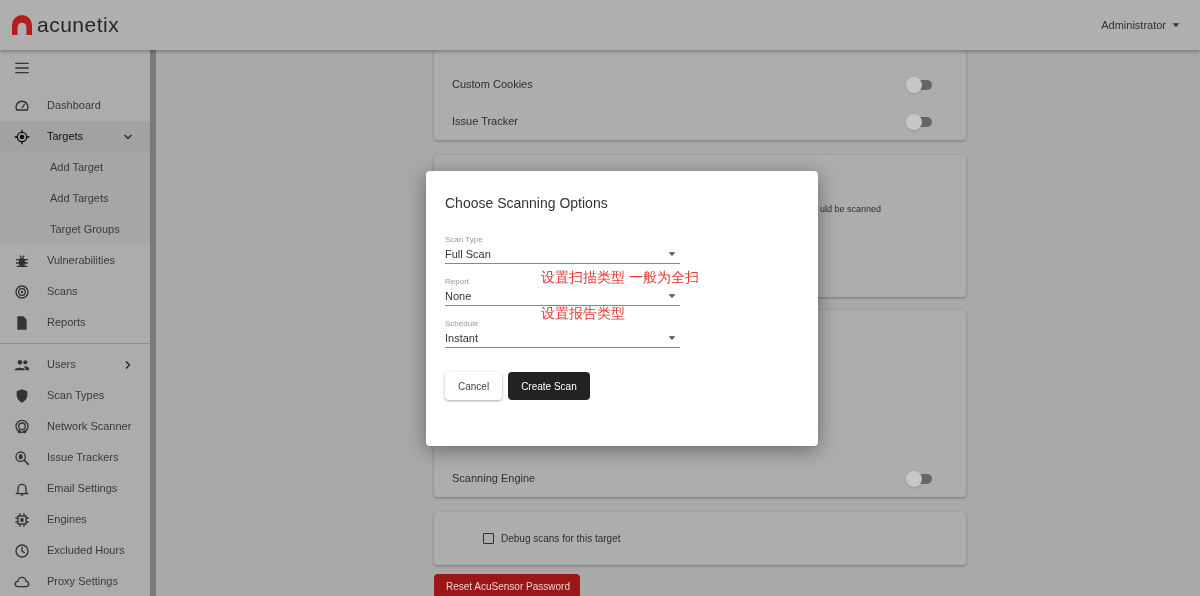 This screenshot has width=1200, height=596. I want to click on menu-button, so click(22, 68).